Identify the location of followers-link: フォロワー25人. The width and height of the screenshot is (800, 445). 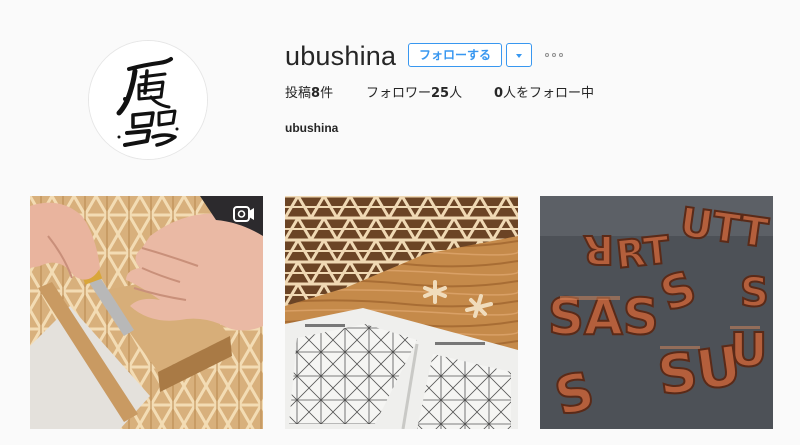
(414, 94).